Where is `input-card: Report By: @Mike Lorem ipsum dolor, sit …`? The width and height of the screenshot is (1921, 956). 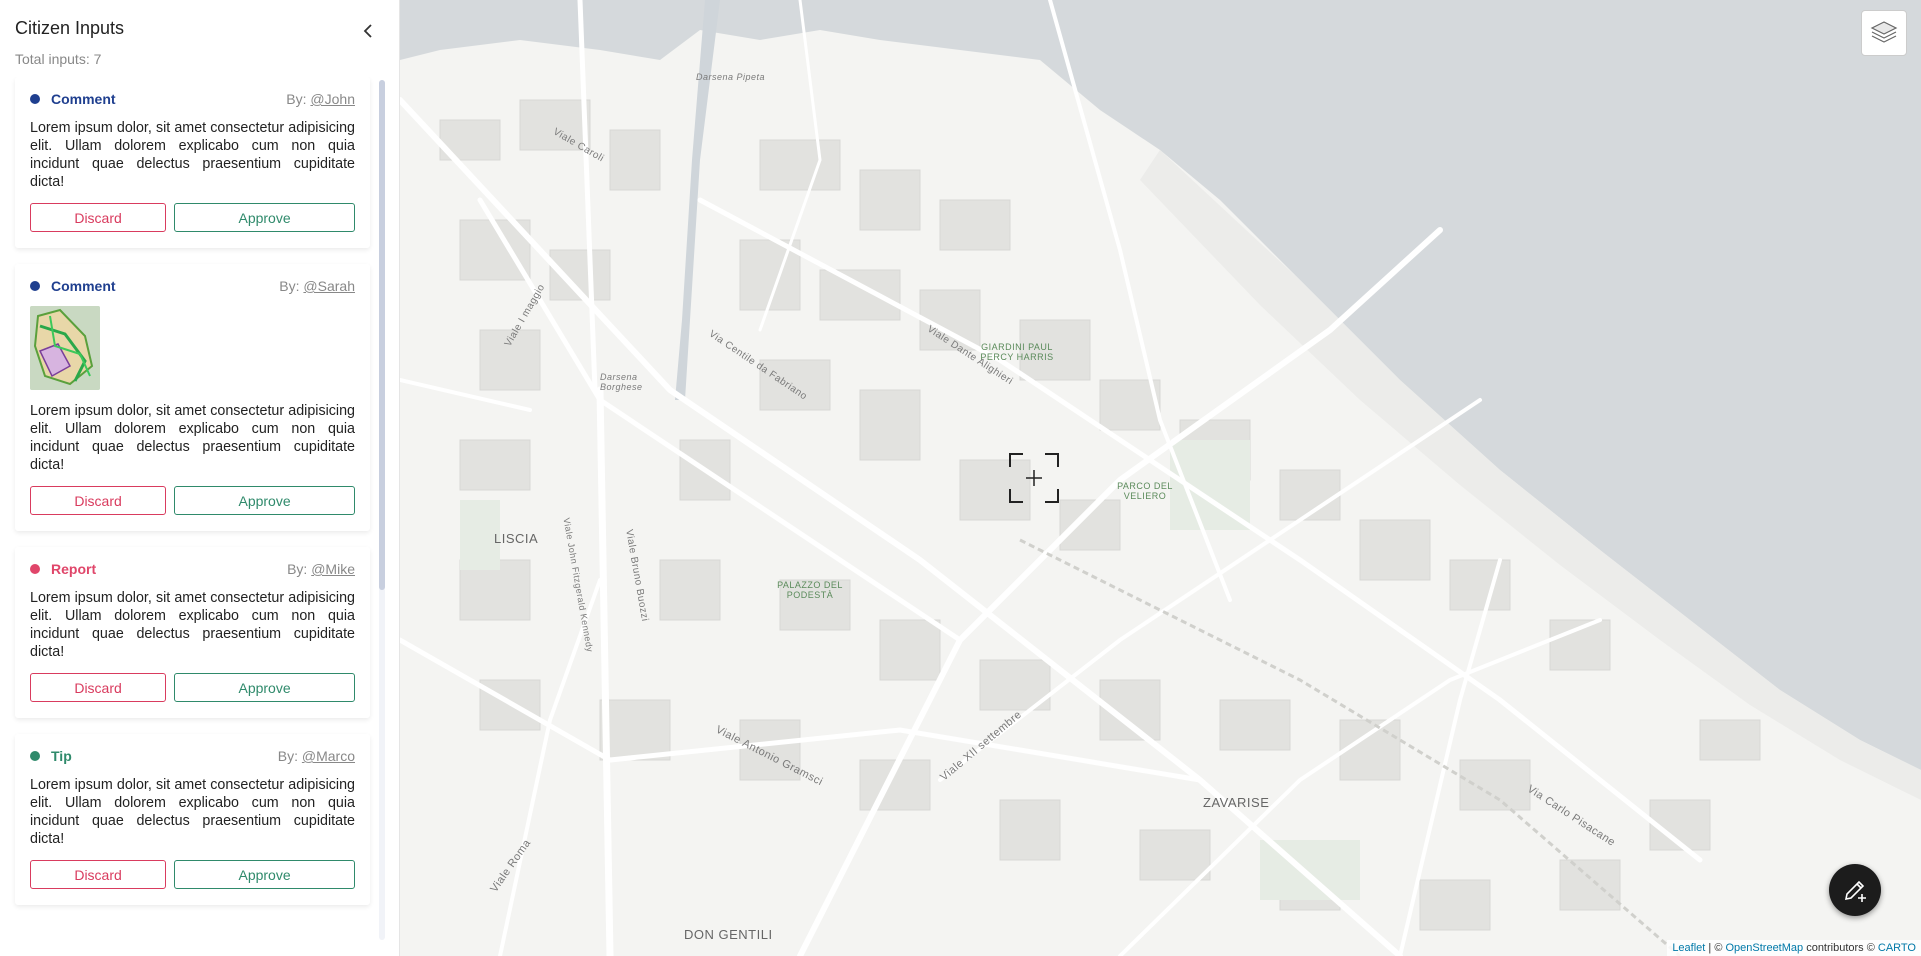
input-card: Report By: @Mike Lorem ipsum dolor, sit … is located at coordinates (192, 632).